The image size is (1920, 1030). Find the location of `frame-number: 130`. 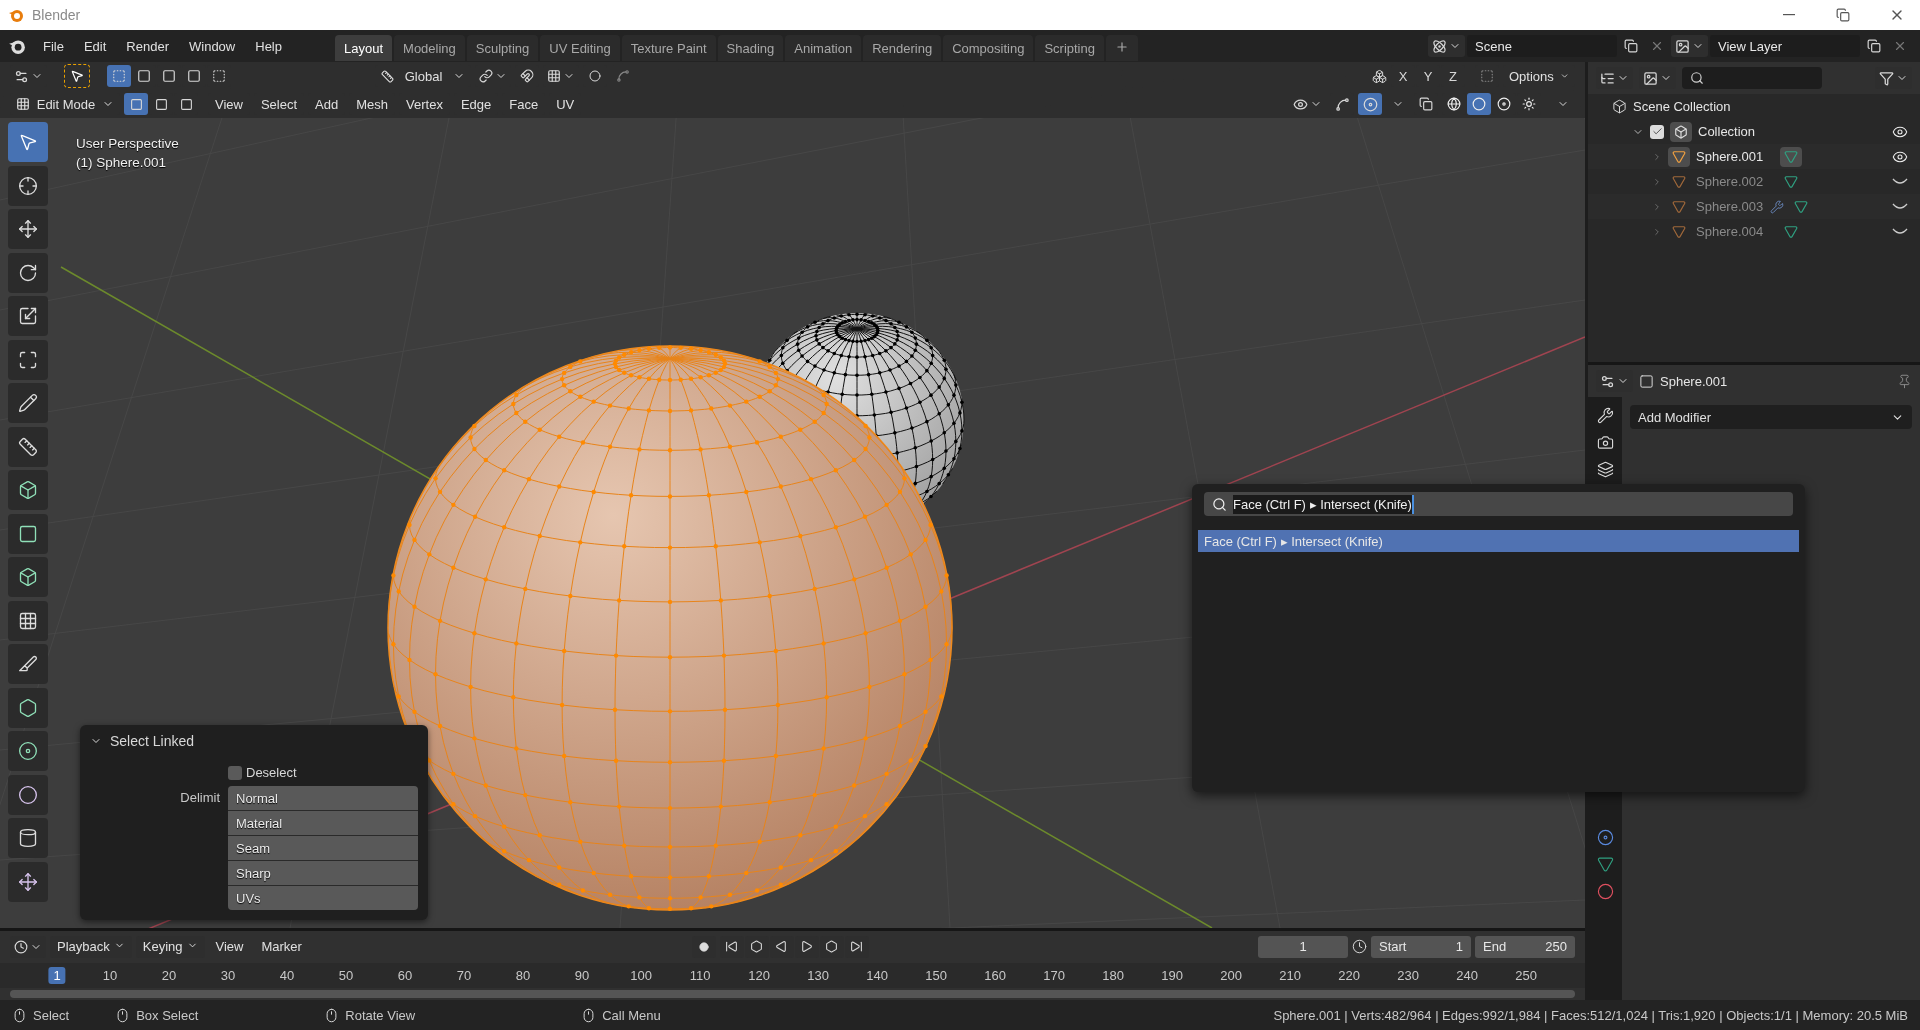

frame-number: 130 is located at coordinates (818, 975).